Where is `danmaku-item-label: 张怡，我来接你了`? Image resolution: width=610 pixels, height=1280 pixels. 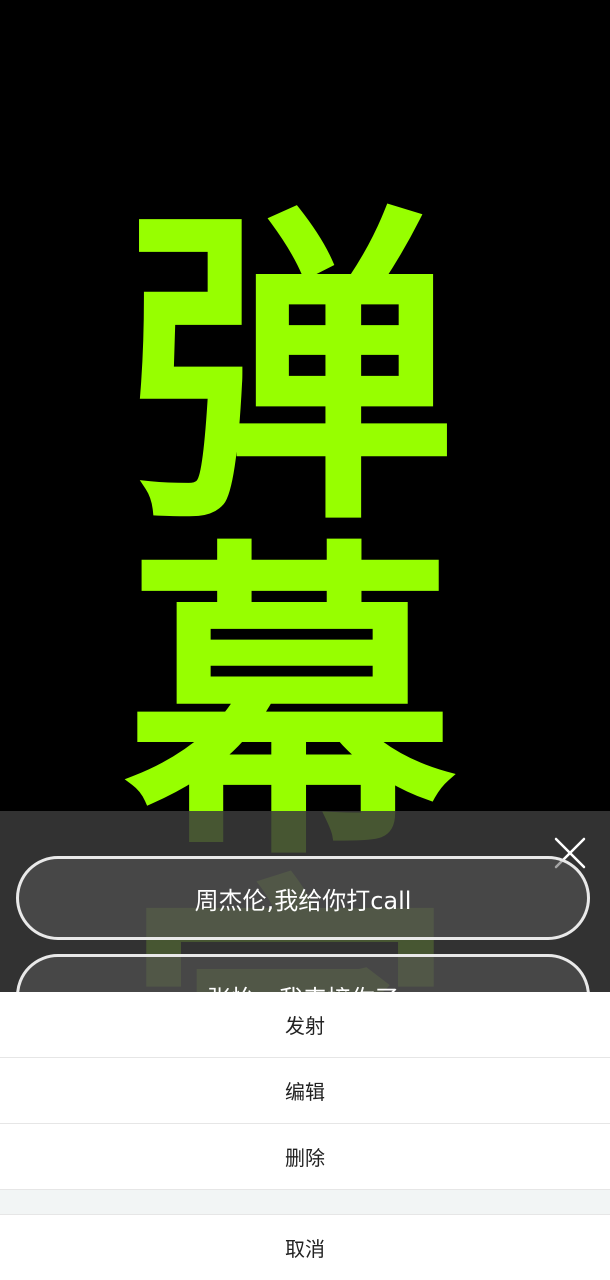
danmaku-item-label: 张怡，我来接你了 is located at coordinates (303, 986).